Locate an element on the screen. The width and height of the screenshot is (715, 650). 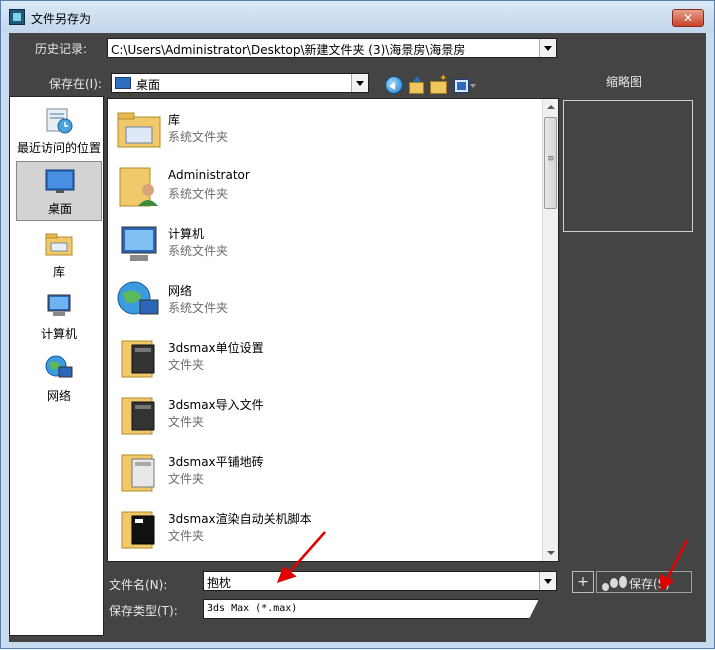
scroll-down-icon is located at coordinates (550, 553).